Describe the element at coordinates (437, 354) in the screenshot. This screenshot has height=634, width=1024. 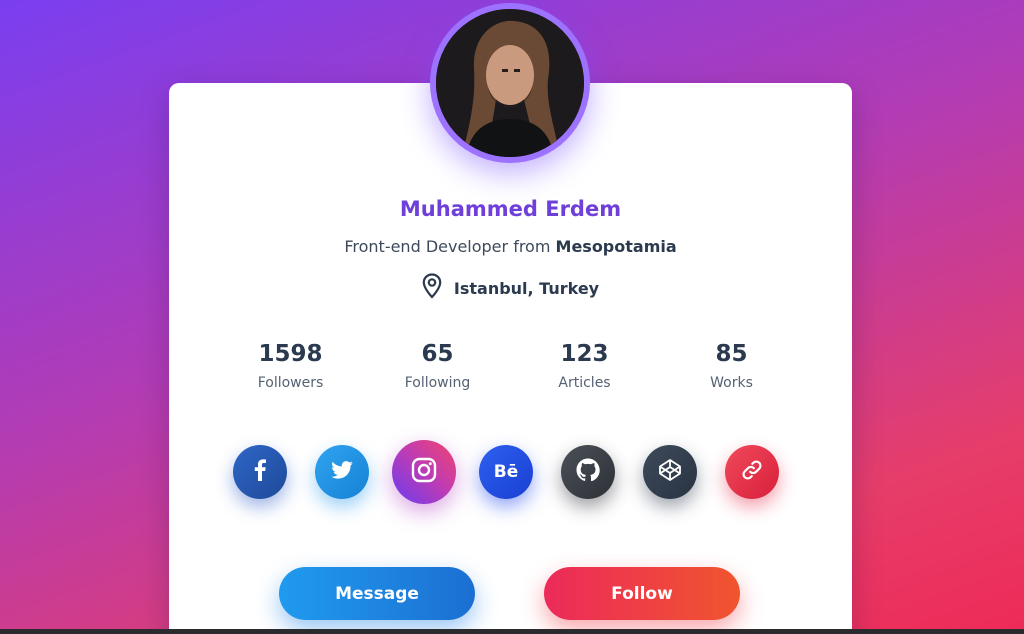
I see `stat-value: 65` at that location.